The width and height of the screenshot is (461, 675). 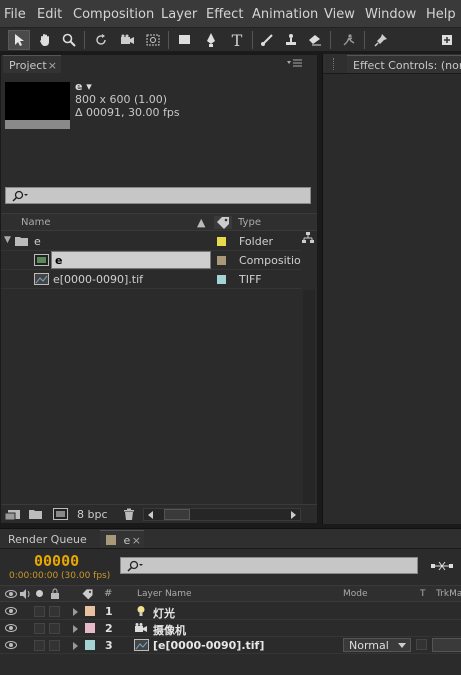 I want to click on pan-behind-tool-icon, so click(x=153, y=40).